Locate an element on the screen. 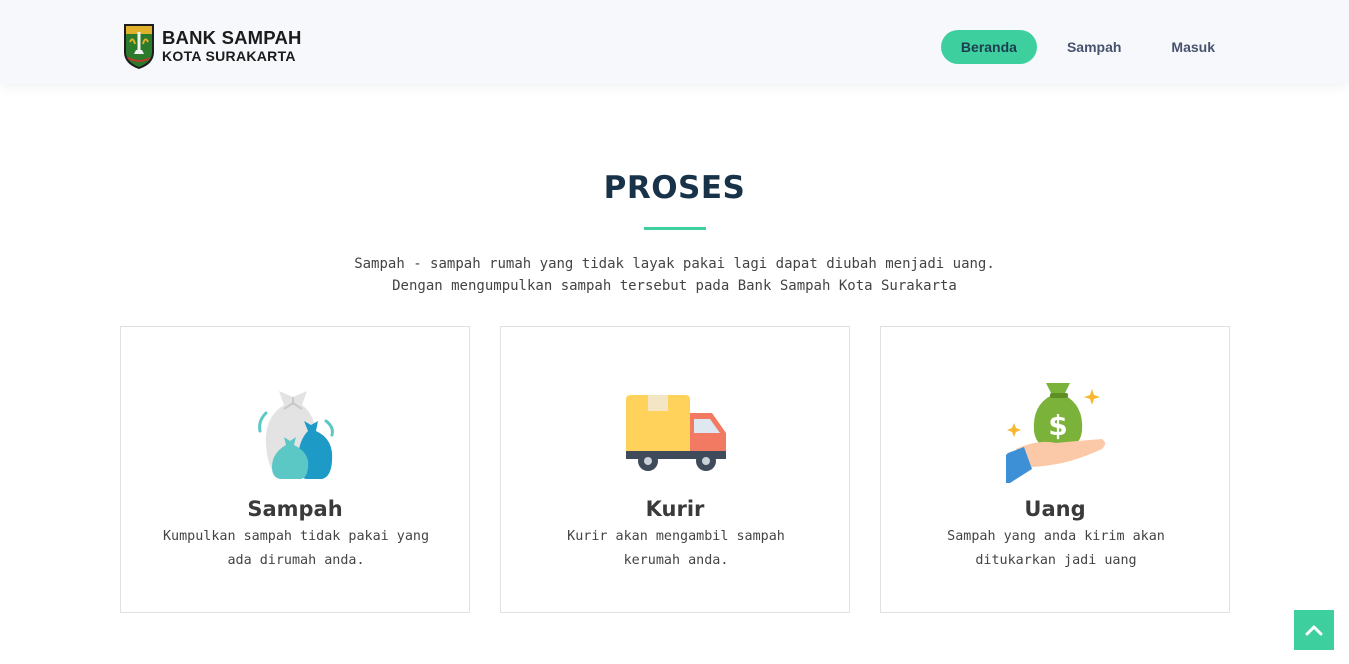  back-to-top-button is located at coordinates (1314, 630).